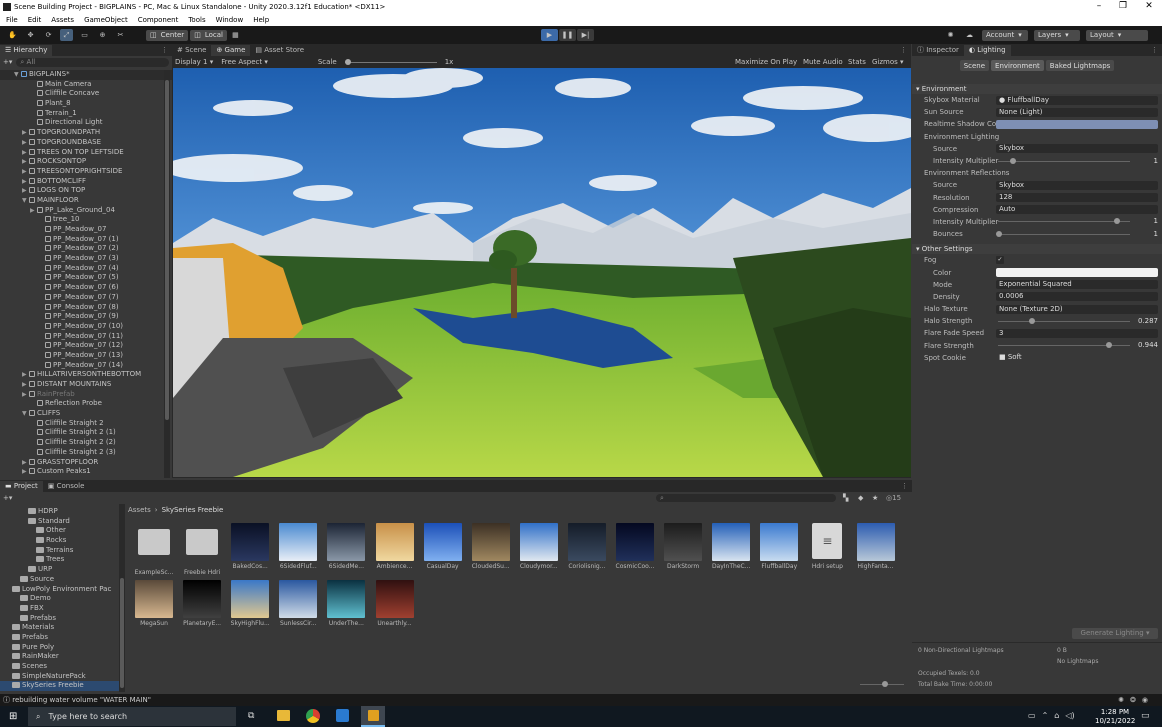  What do you see at coordinates (938, 50) in the screenshot?
I see `tab-inspector: ⓘ Inspector` at bounding box center [938, 50].